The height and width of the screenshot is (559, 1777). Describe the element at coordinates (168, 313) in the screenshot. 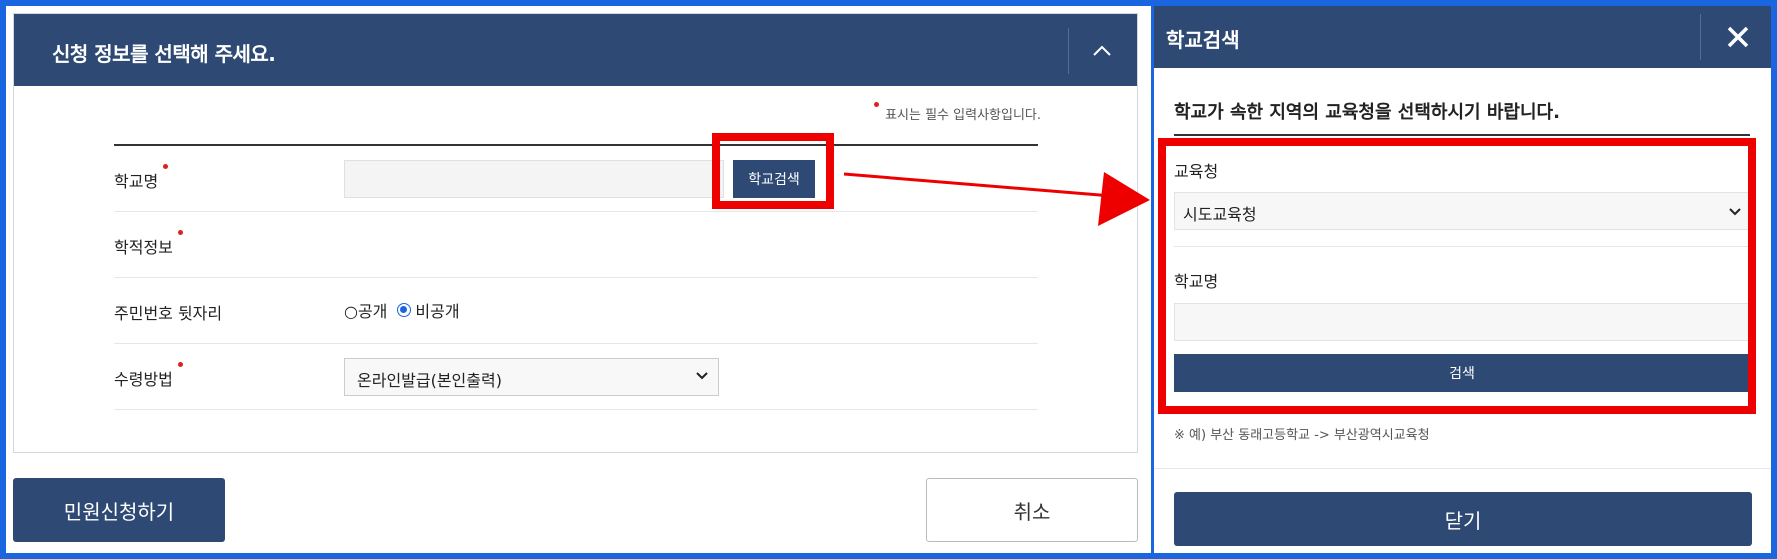

I see `ssn-label: 주민번호 뒷자리` at that location.